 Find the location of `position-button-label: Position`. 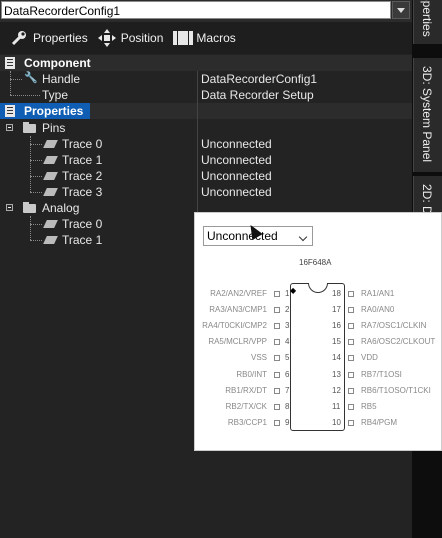

position-button-label: Position is located at coordinates (142, 38).